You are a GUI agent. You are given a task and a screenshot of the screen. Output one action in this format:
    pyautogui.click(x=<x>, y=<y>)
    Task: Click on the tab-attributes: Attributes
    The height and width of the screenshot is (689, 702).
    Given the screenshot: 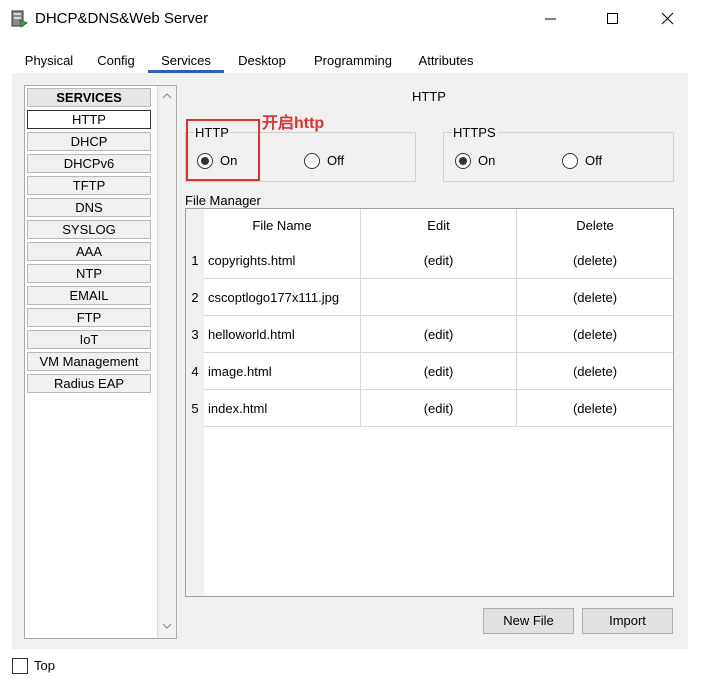 What is the action you would take?
    pyautogui.click(x=446, y=61)
    